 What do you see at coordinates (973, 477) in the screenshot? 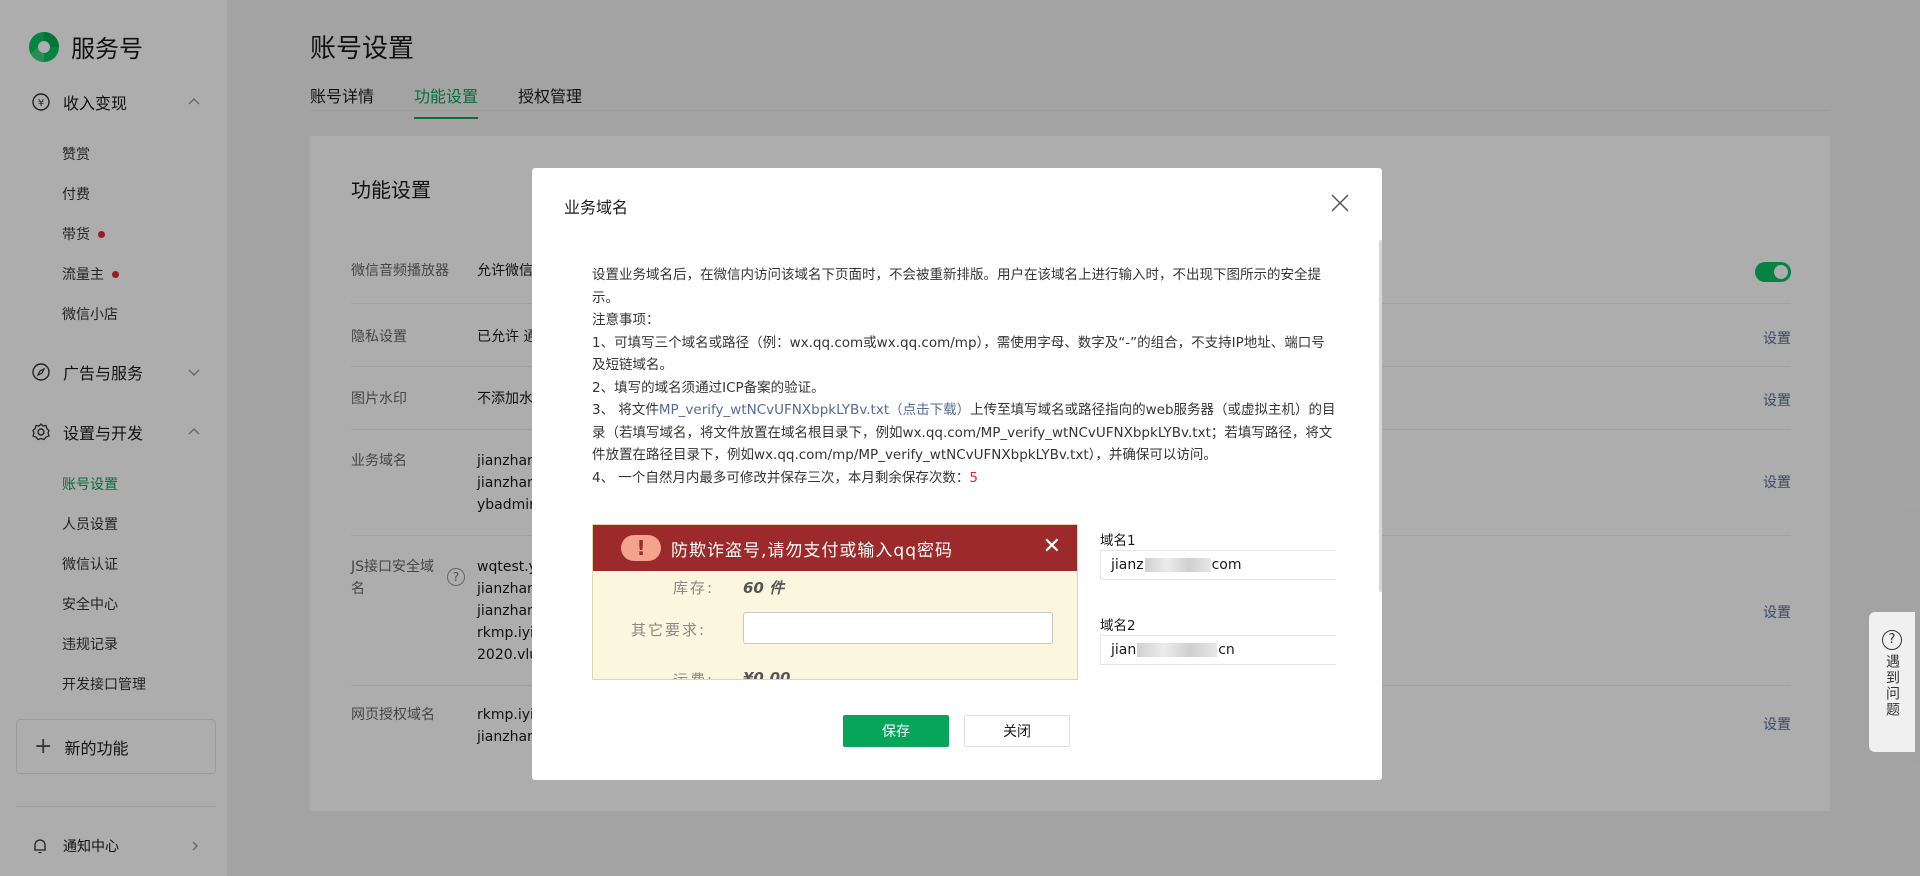
I see `remaining-count: 5` at bounding box center [973, 477].